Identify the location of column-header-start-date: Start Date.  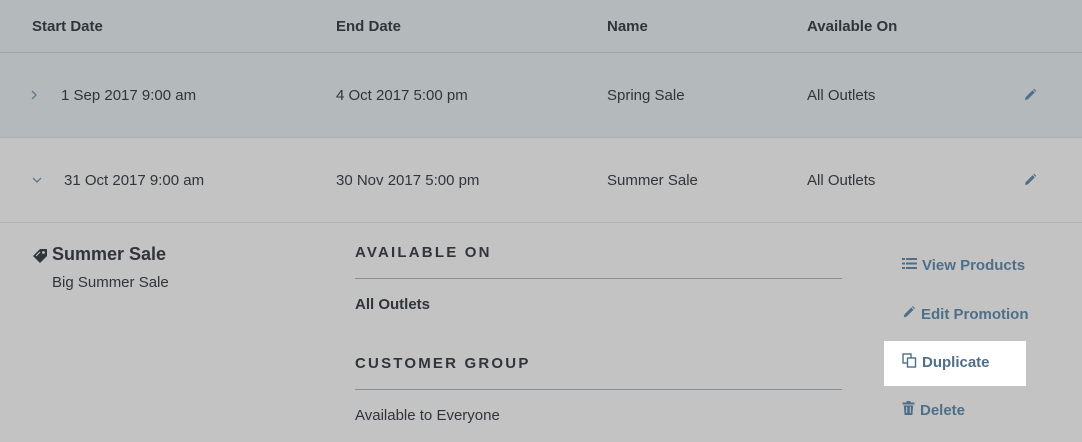
(67, 26).